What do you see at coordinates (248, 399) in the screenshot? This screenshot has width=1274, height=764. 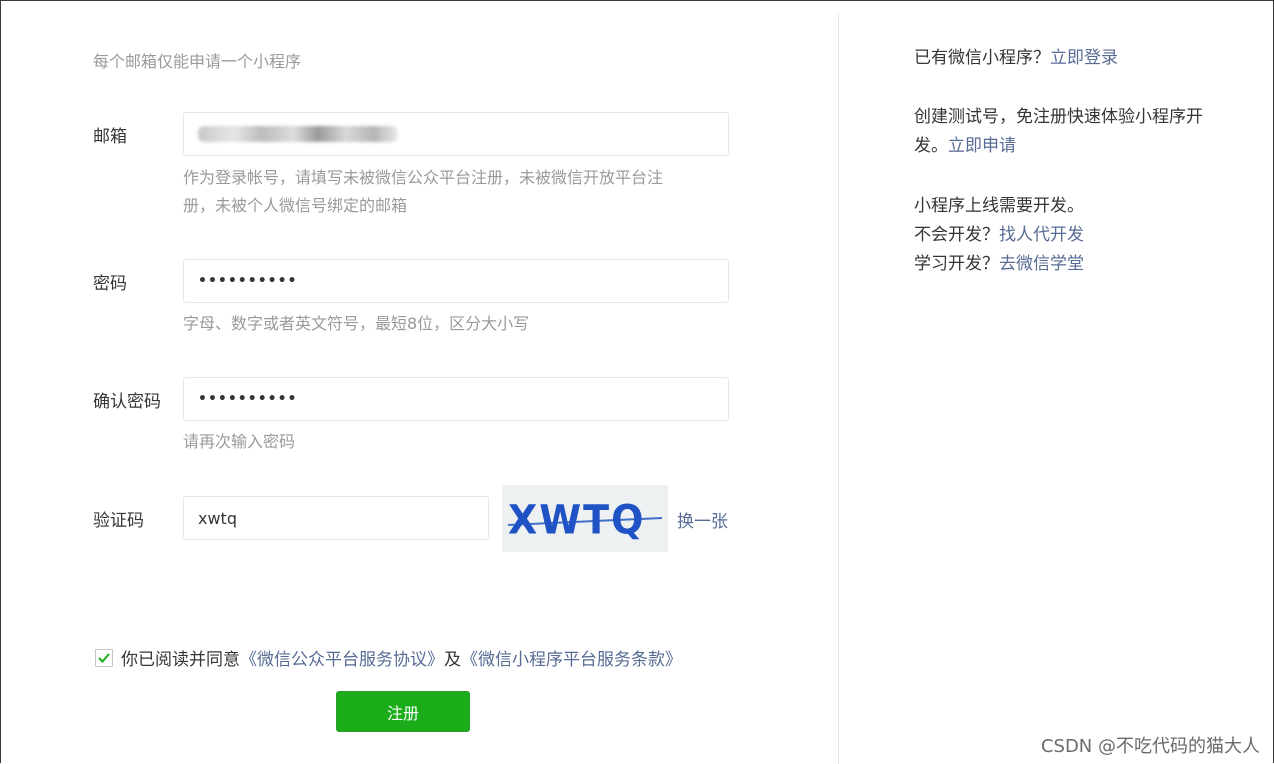 I see `confirm-password-value: ••••••••••` at bounding box center [248, 399].